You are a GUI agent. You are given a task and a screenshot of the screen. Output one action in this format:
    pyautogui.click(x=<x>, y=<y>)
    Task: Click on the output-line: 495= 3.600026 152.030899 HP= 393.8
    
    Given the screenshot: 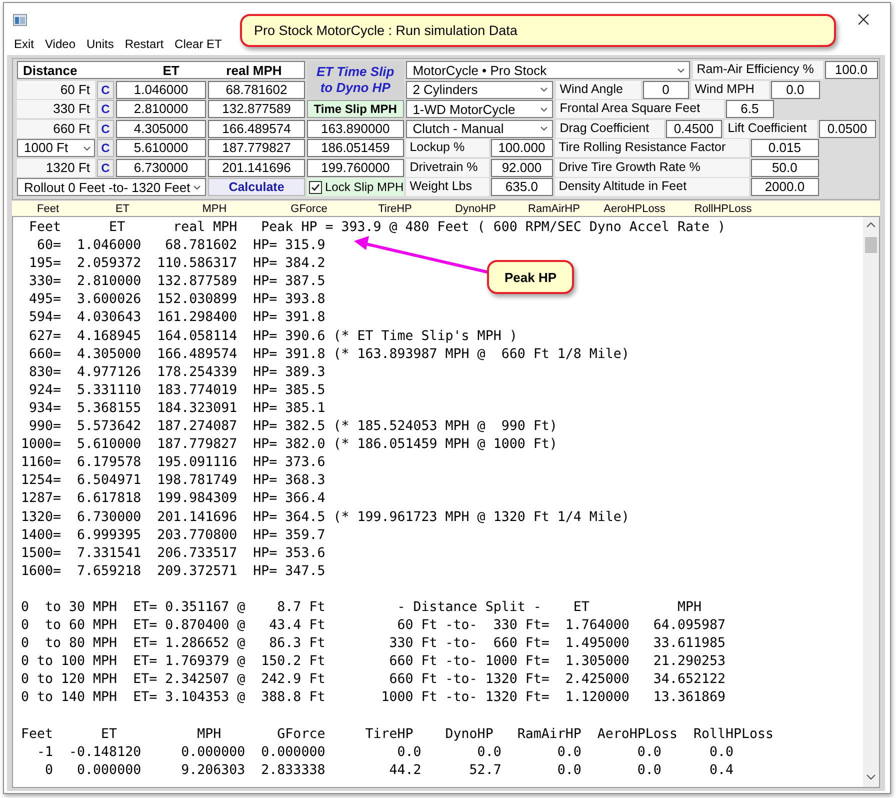 What is the action you would take?
    pyautogui.click(x=177, y=300)
    